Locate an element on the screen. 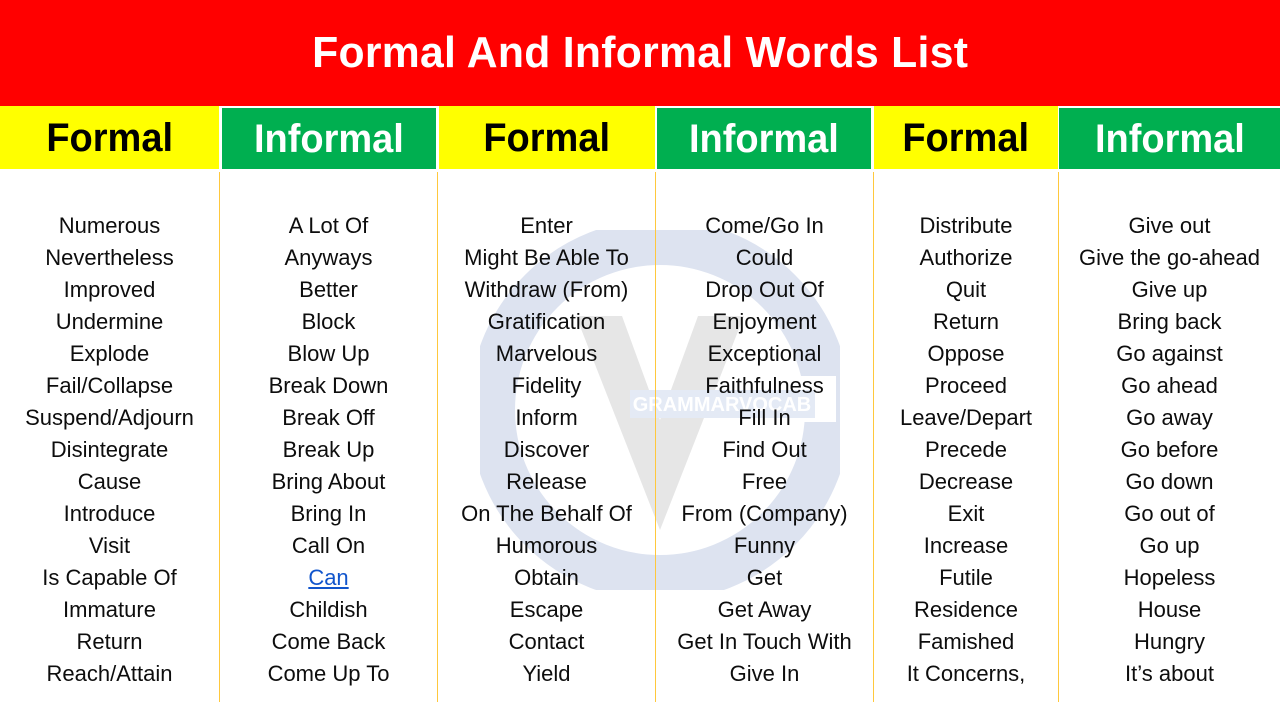 This screenshot has width=1280, height=720. word-item: Childish is located at coordinates (328, 609).